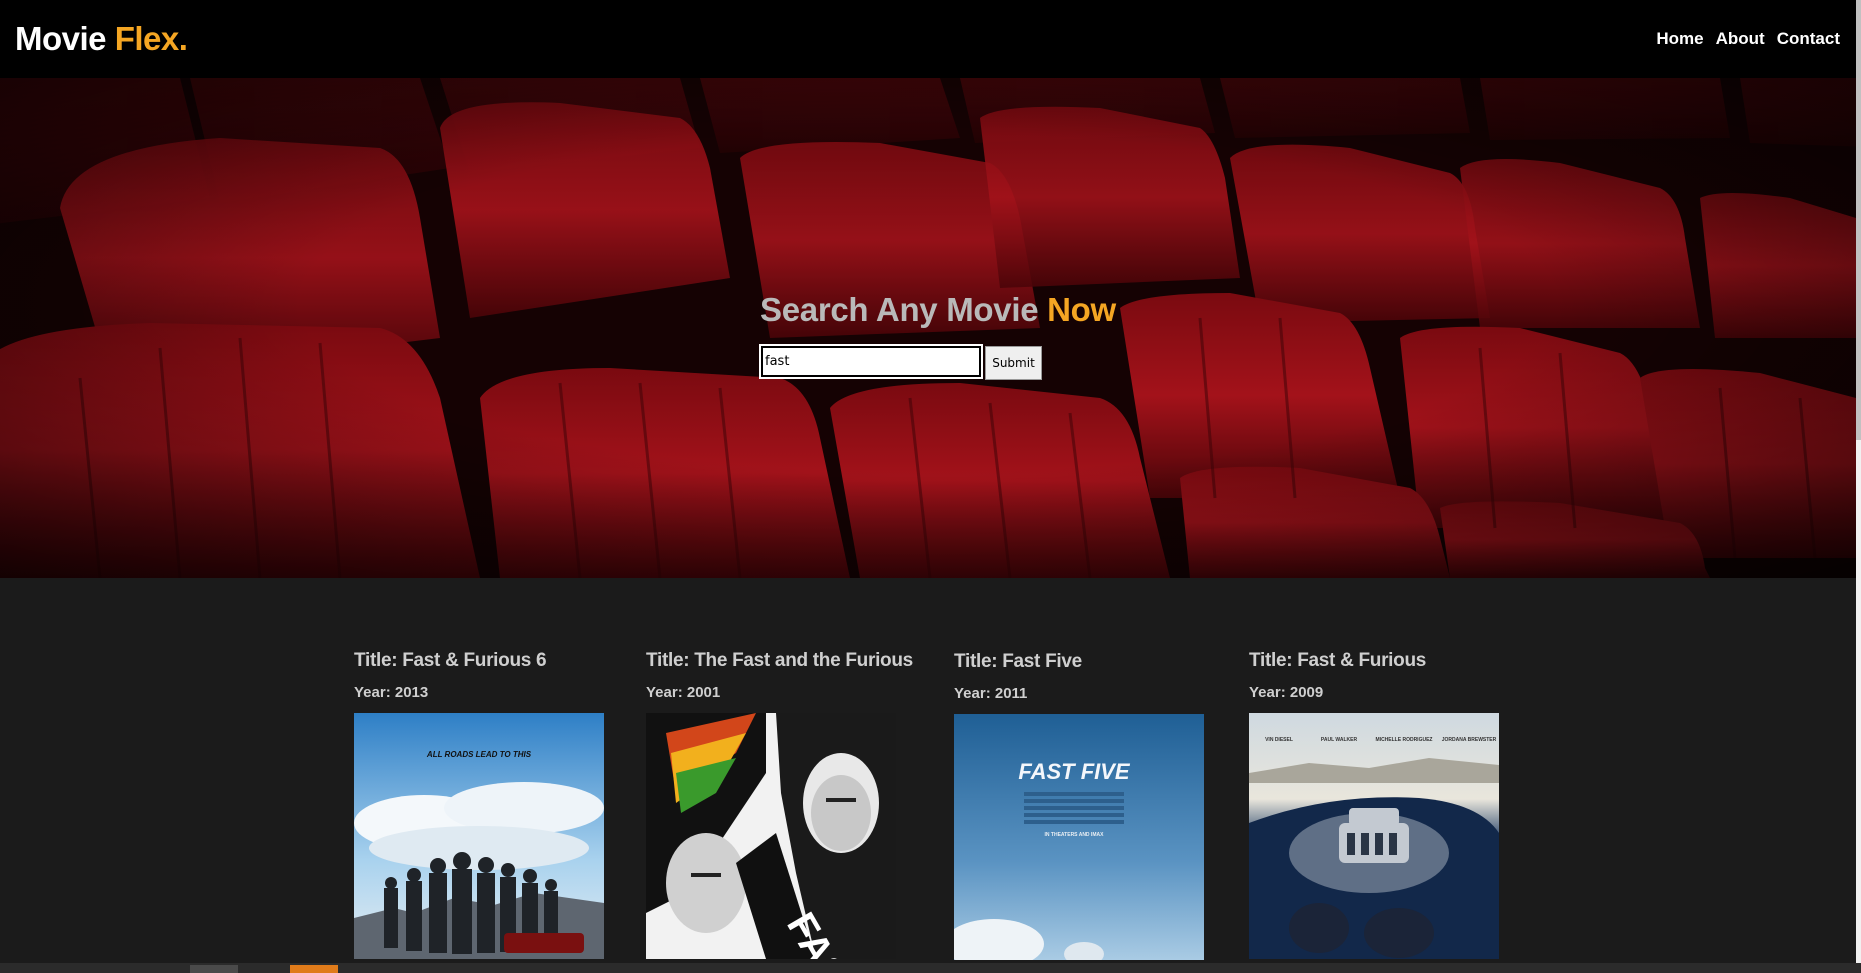 The width and height of the screenshot is (1861, 973). Describe the element at coordinates (930, 968) in the screenshot. I see `taskbar` at that location.